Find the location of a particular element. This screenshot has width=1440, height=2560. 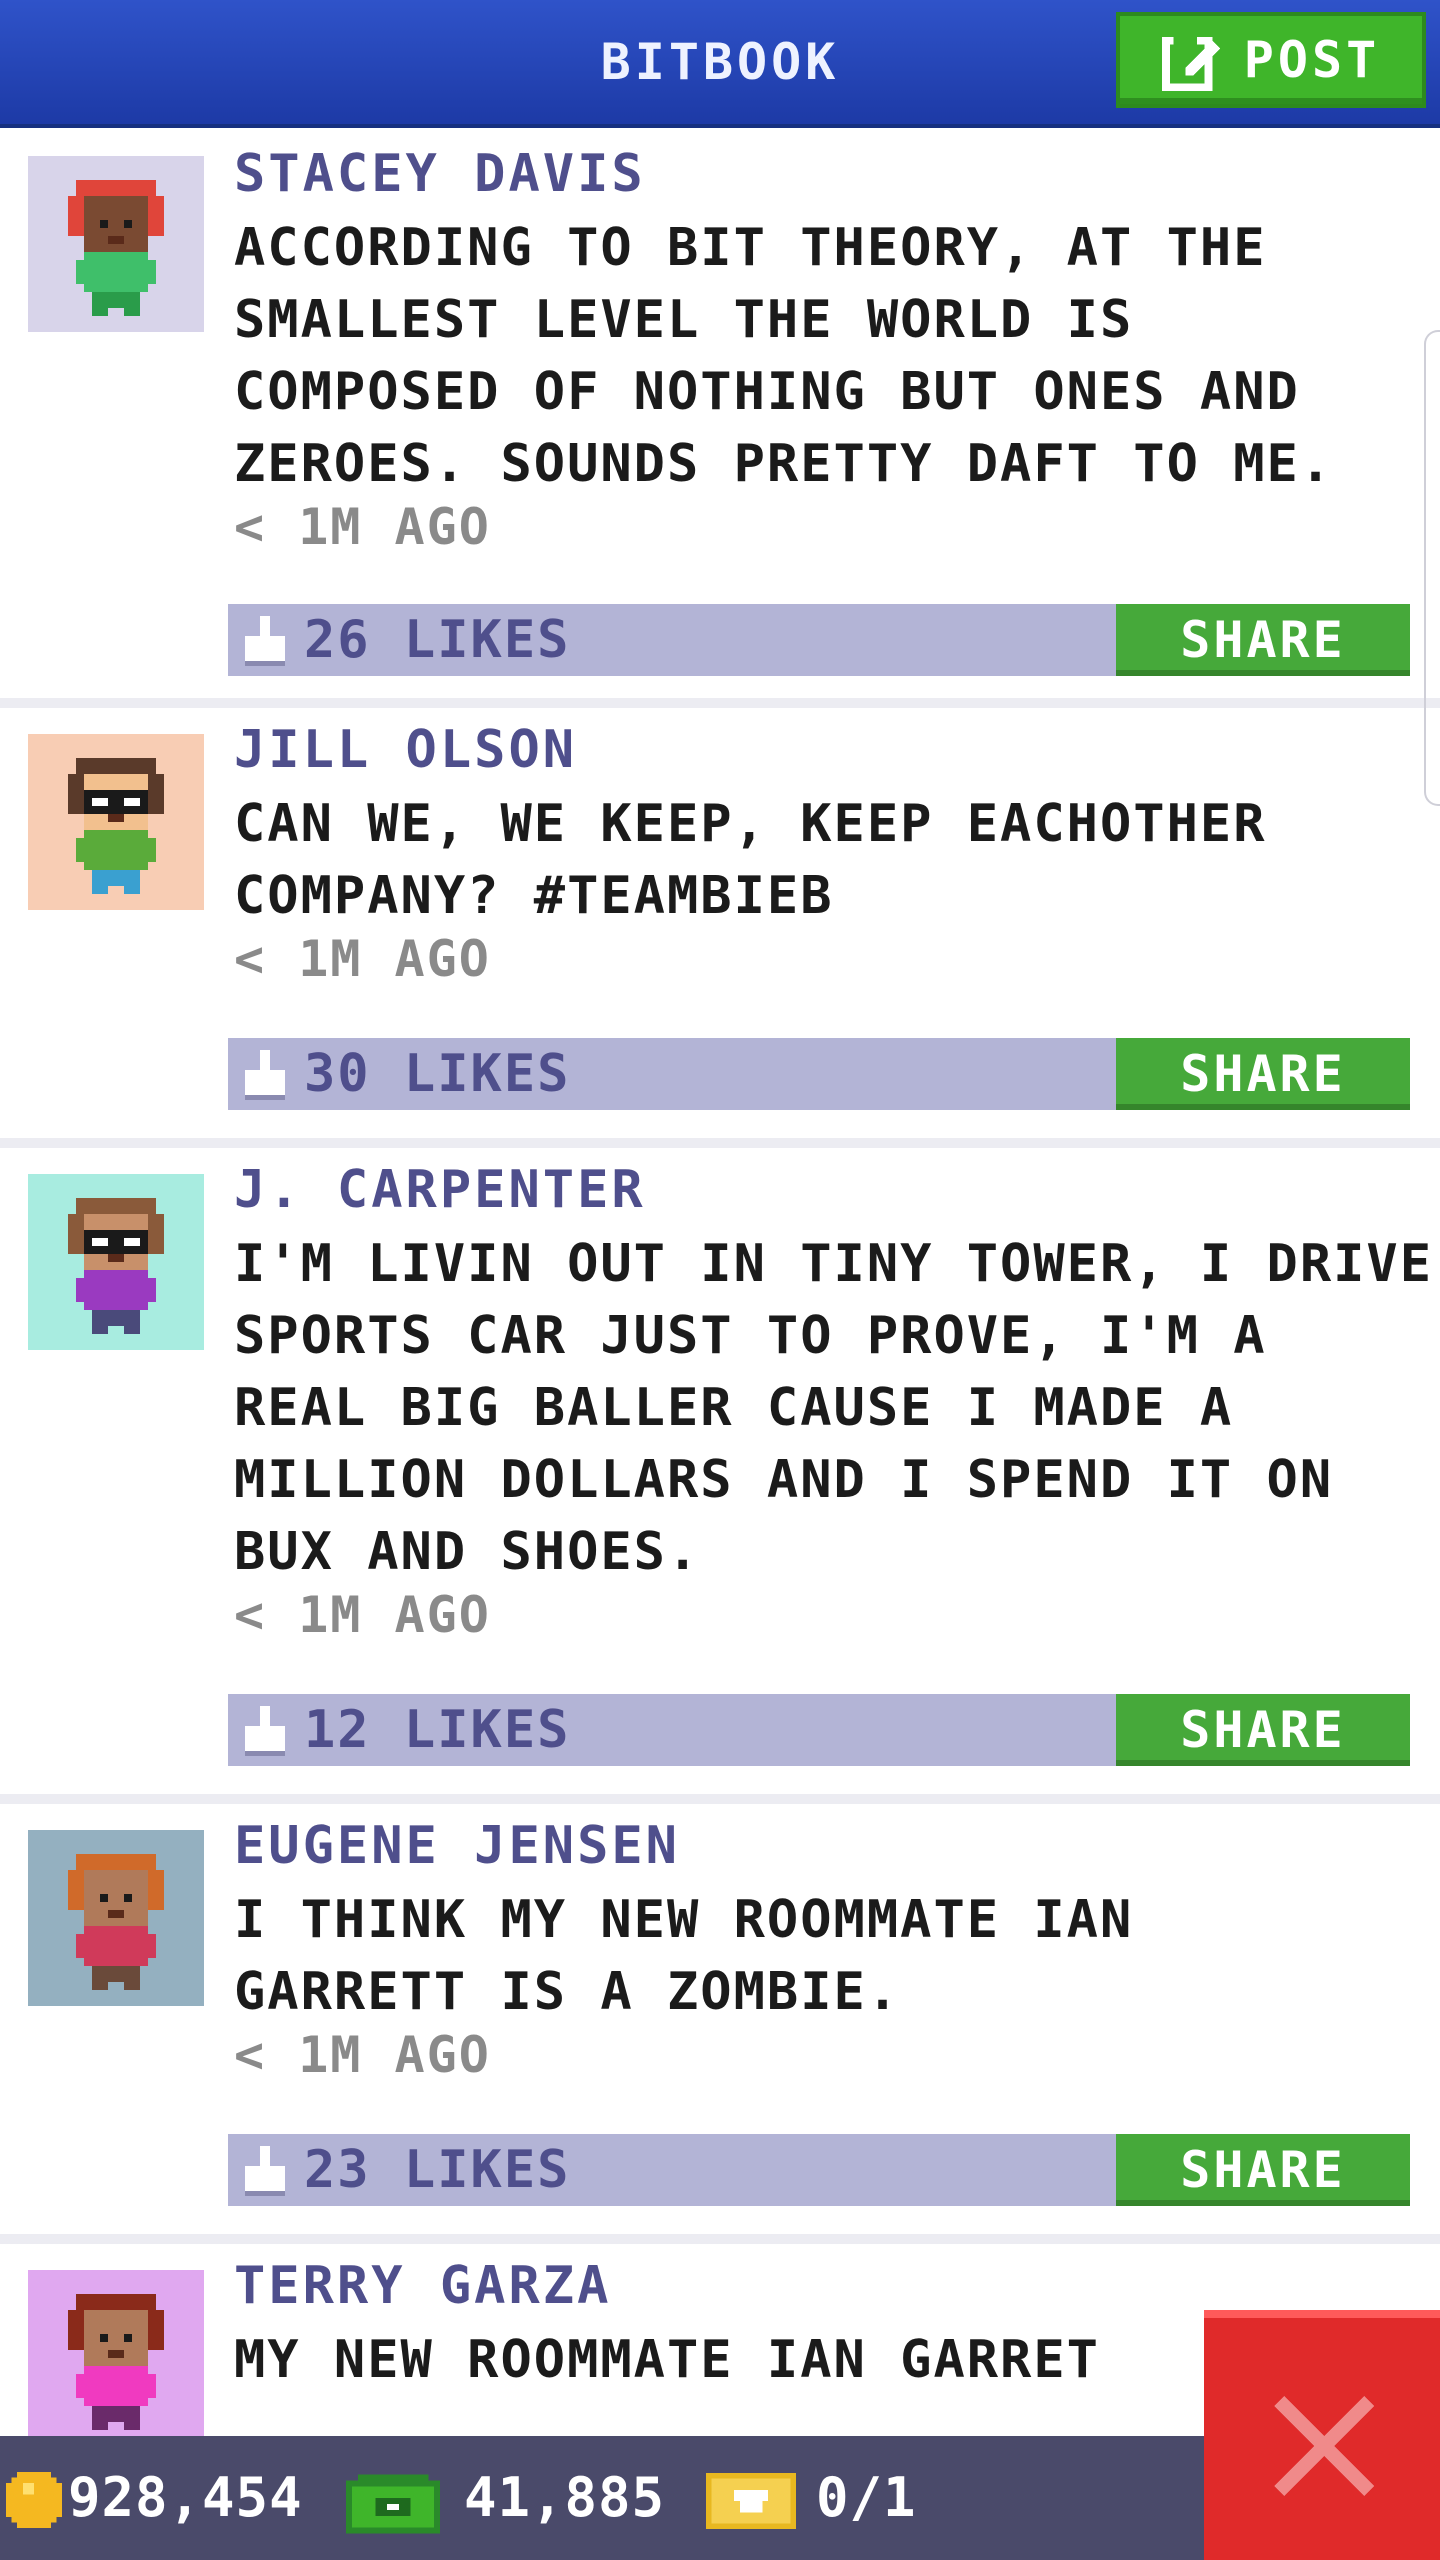

post-author: J. CARPENTER is located at coordinates (440, 1190).